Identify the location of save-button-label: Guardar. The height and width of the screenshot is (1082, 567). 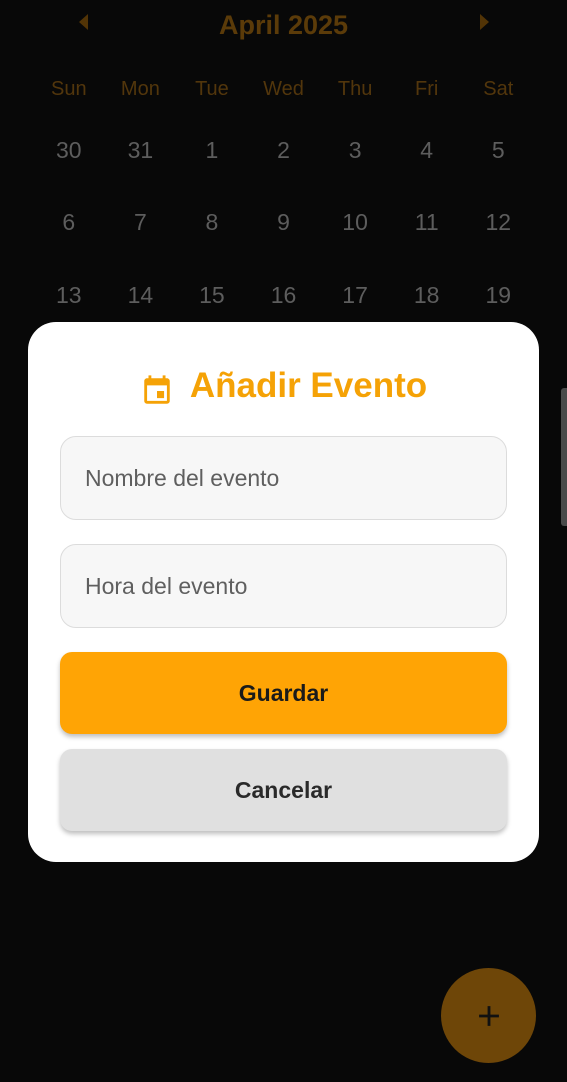
(283, 692).